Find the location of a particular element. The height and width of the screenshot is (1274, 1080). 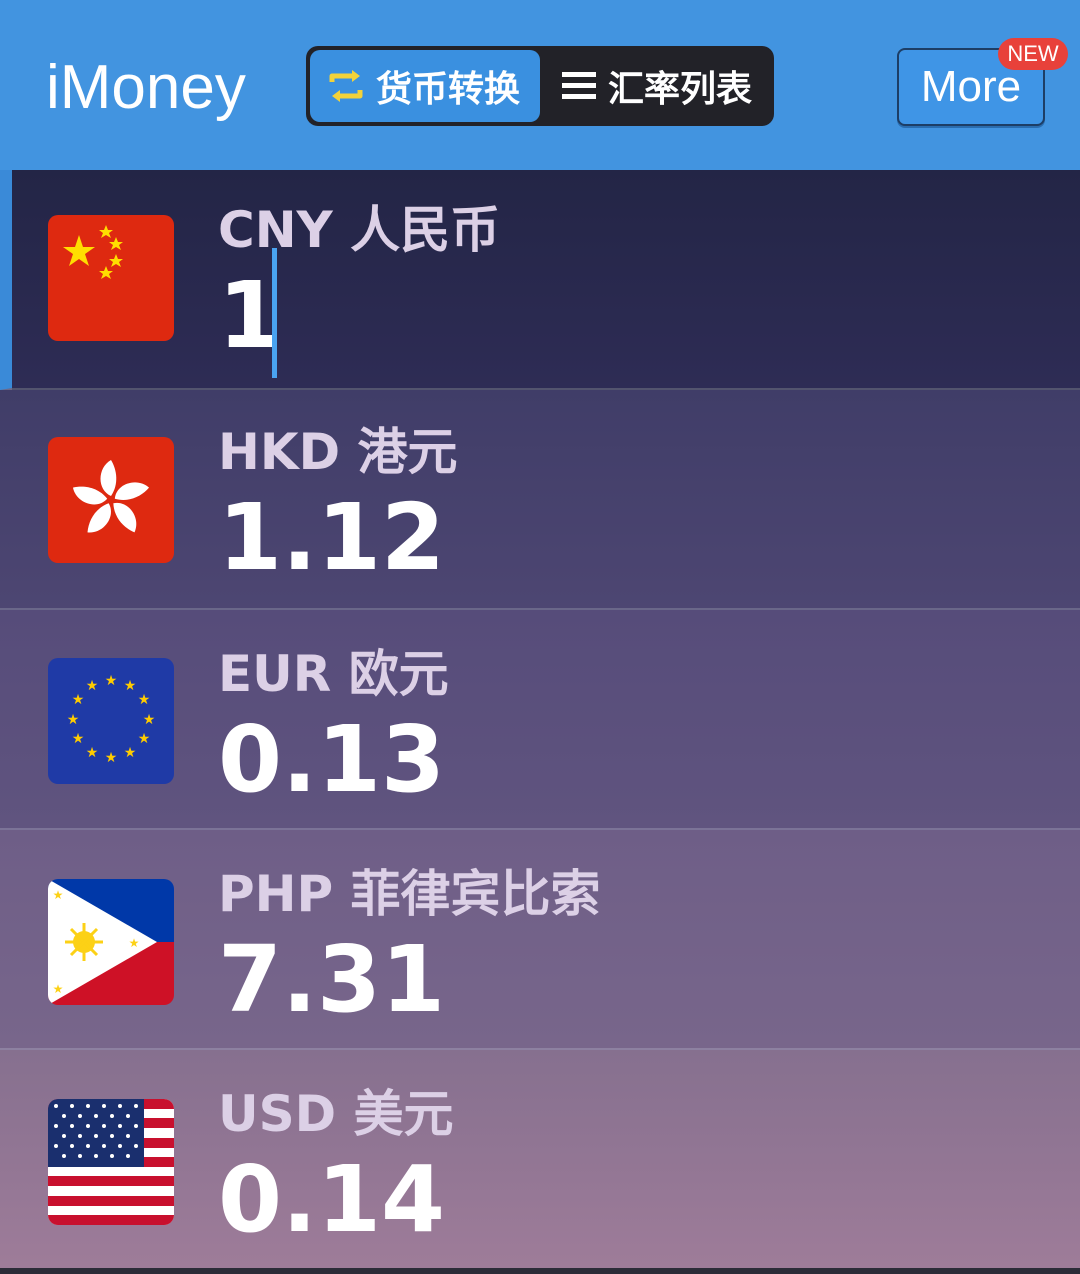

tab-rate-list: 汇率列表 is located at coordinates (663, 86).